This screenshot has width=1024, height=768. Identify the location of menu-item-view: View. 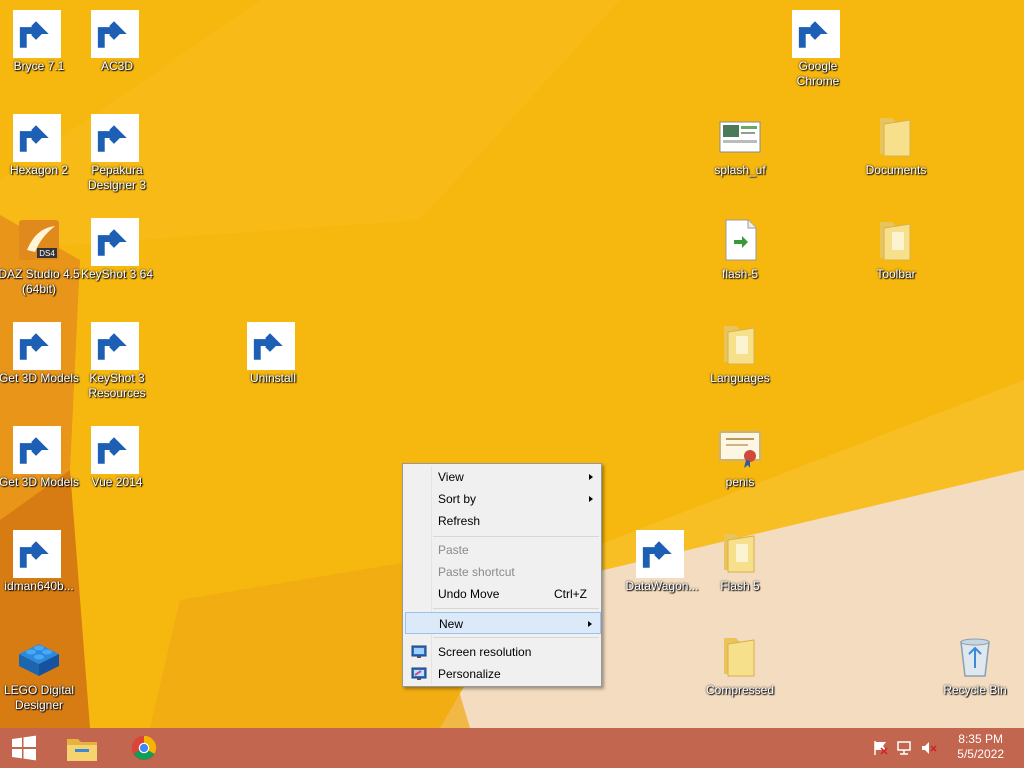
(503, 477).